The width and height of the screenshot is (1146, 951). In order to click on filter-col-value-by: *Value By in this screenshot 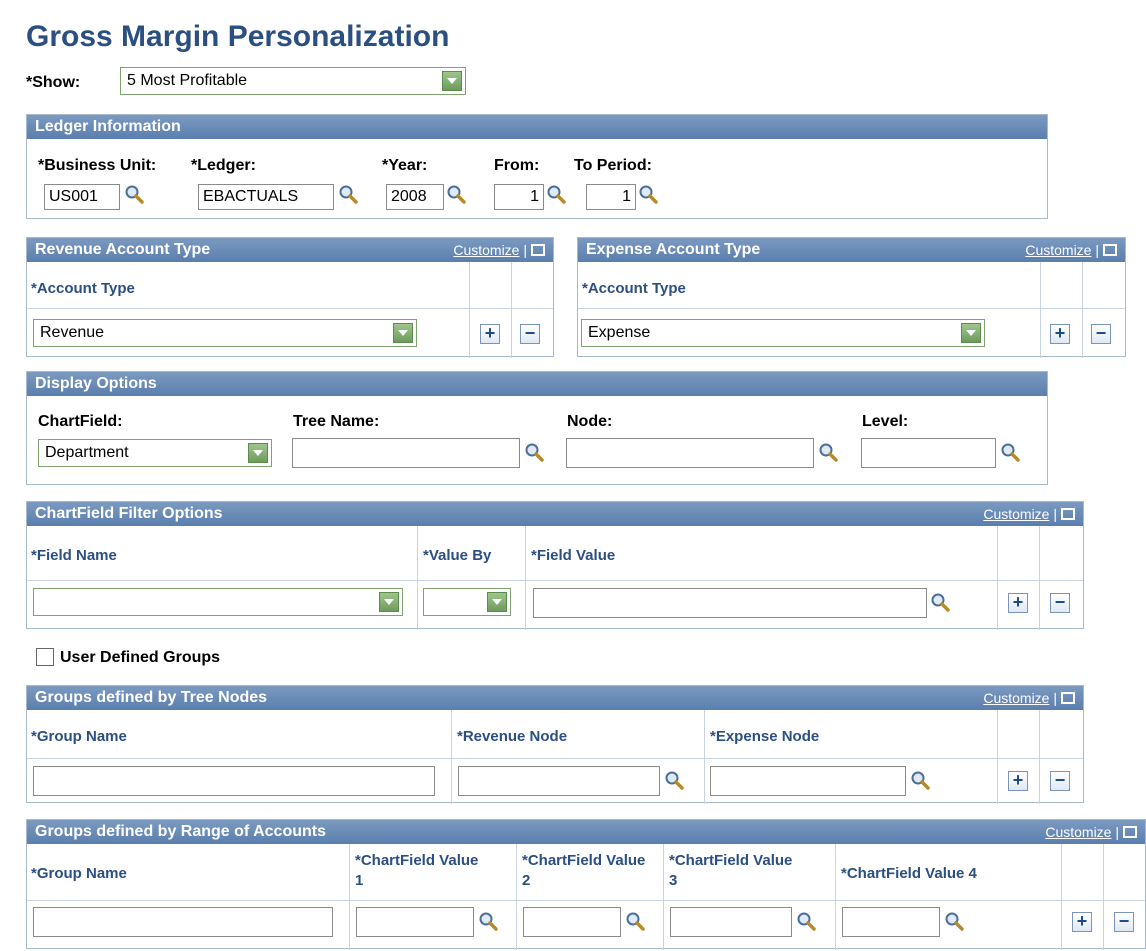, I will do `click(457, 555)`.